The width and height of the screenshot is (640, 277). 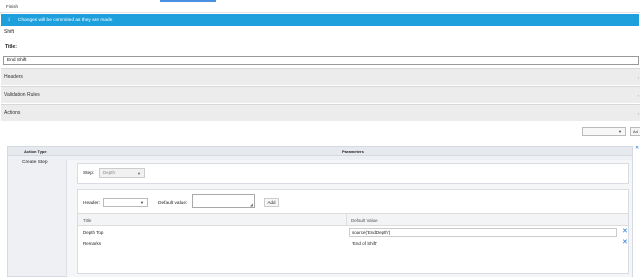 I want to click on row-title: Depth Top, so click(x=93, y=232).